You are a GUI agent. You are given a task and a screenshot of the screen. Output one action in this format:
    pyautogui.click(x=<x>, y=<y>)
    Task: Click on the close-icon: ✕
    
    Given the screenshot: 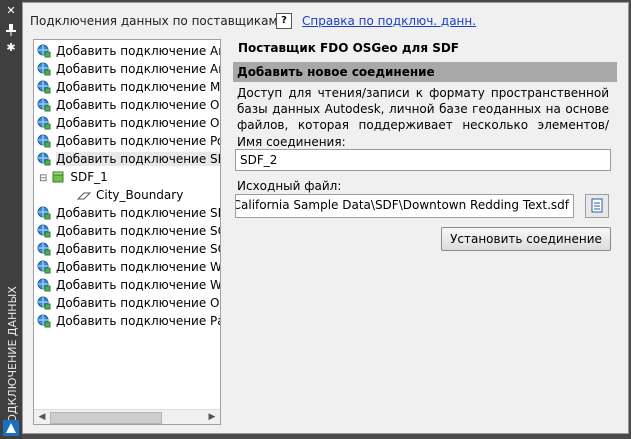 What is the action you would take?
    pyautogui.click(x=11, y=11)
    